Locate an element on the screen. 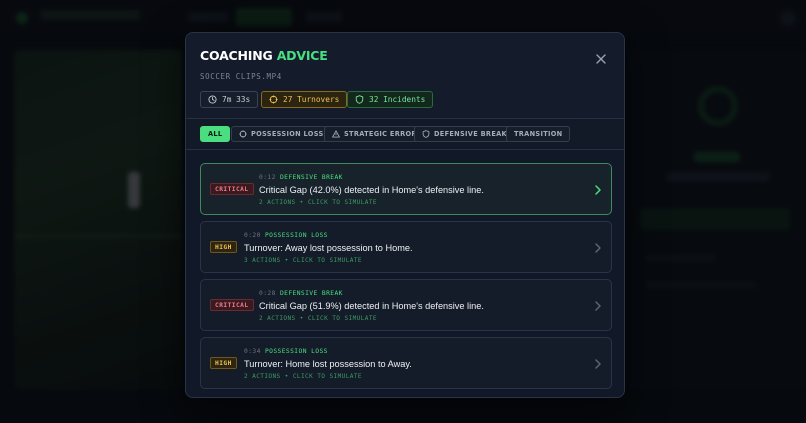 This screenshot has height=423, width=806. filter-label: TRANSITION is located at coordinates (538, 134).